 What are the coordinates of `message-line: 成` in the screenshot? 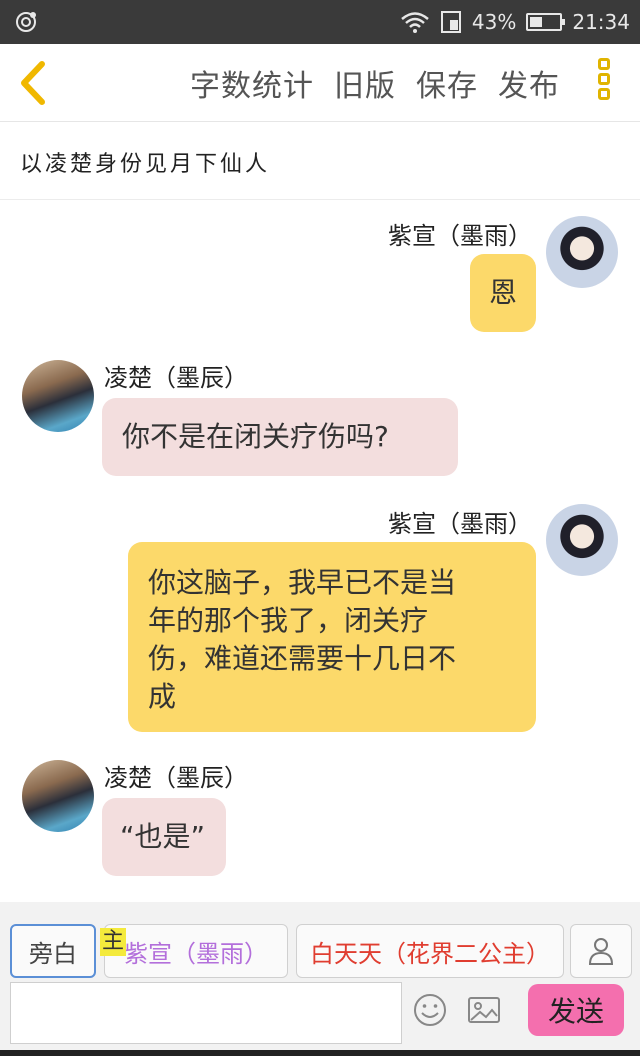 It's located at (162, 696).